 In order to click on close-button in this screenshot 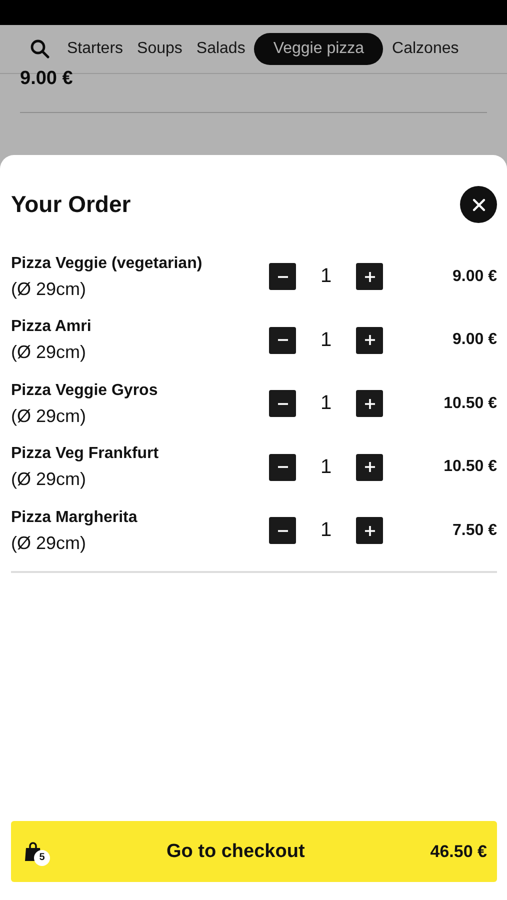, I will do `click(478, 204)`.